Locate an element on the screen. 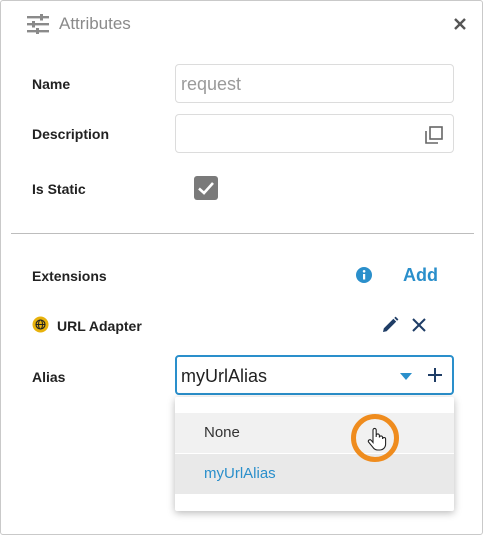  add-extension-button: Add is located at coordinates (420, 275).